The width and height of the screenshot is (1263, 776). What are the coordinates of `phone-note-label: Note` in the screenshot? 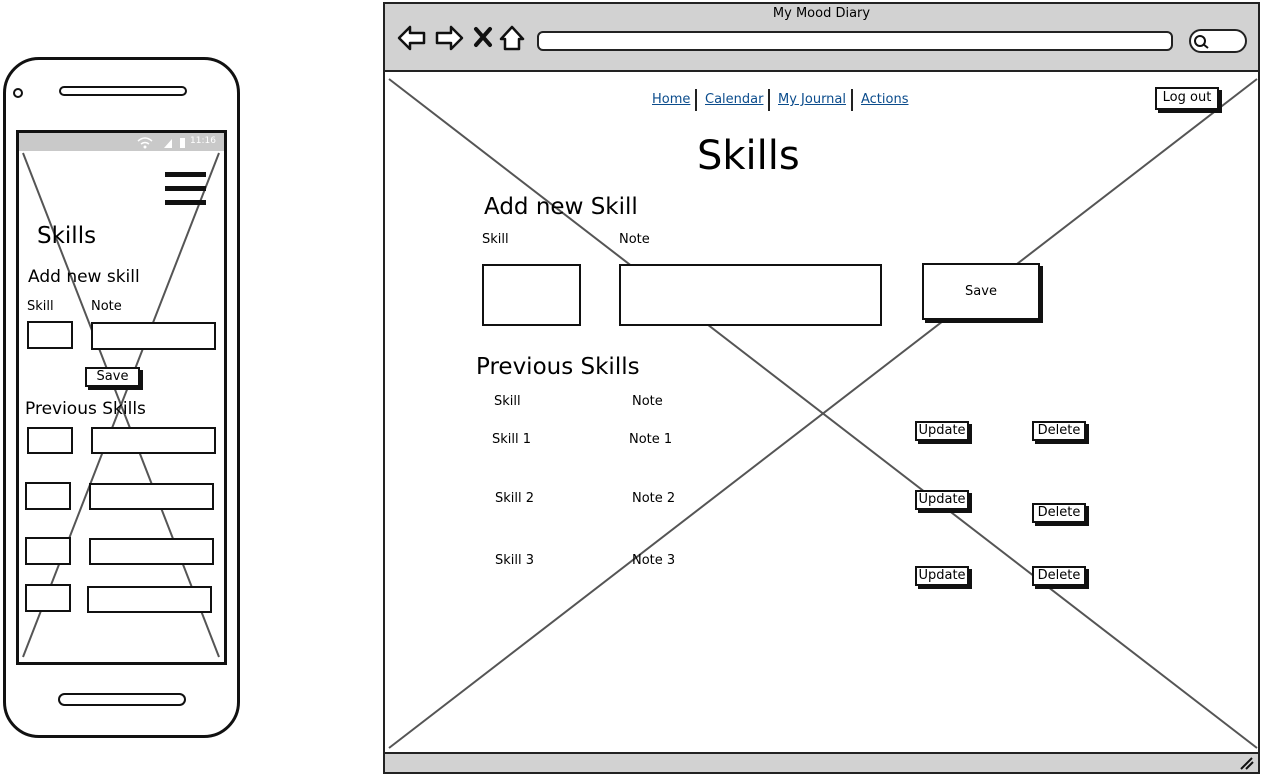 It's located at (106, 306).